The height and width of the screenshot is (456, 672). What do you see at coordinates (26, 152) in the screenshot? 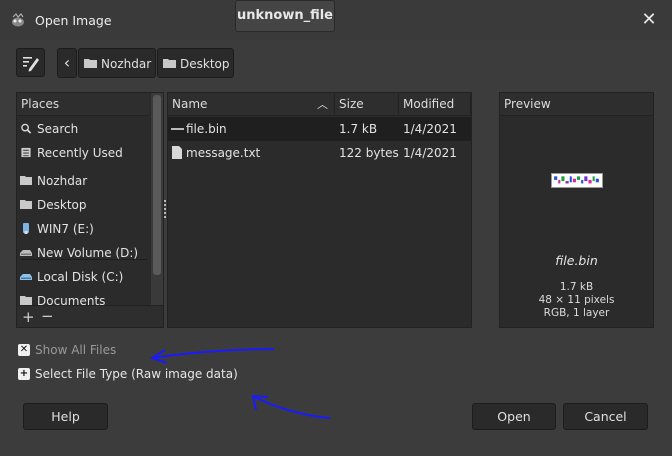
I see `recent-icon` at bounding box center [26, 152].